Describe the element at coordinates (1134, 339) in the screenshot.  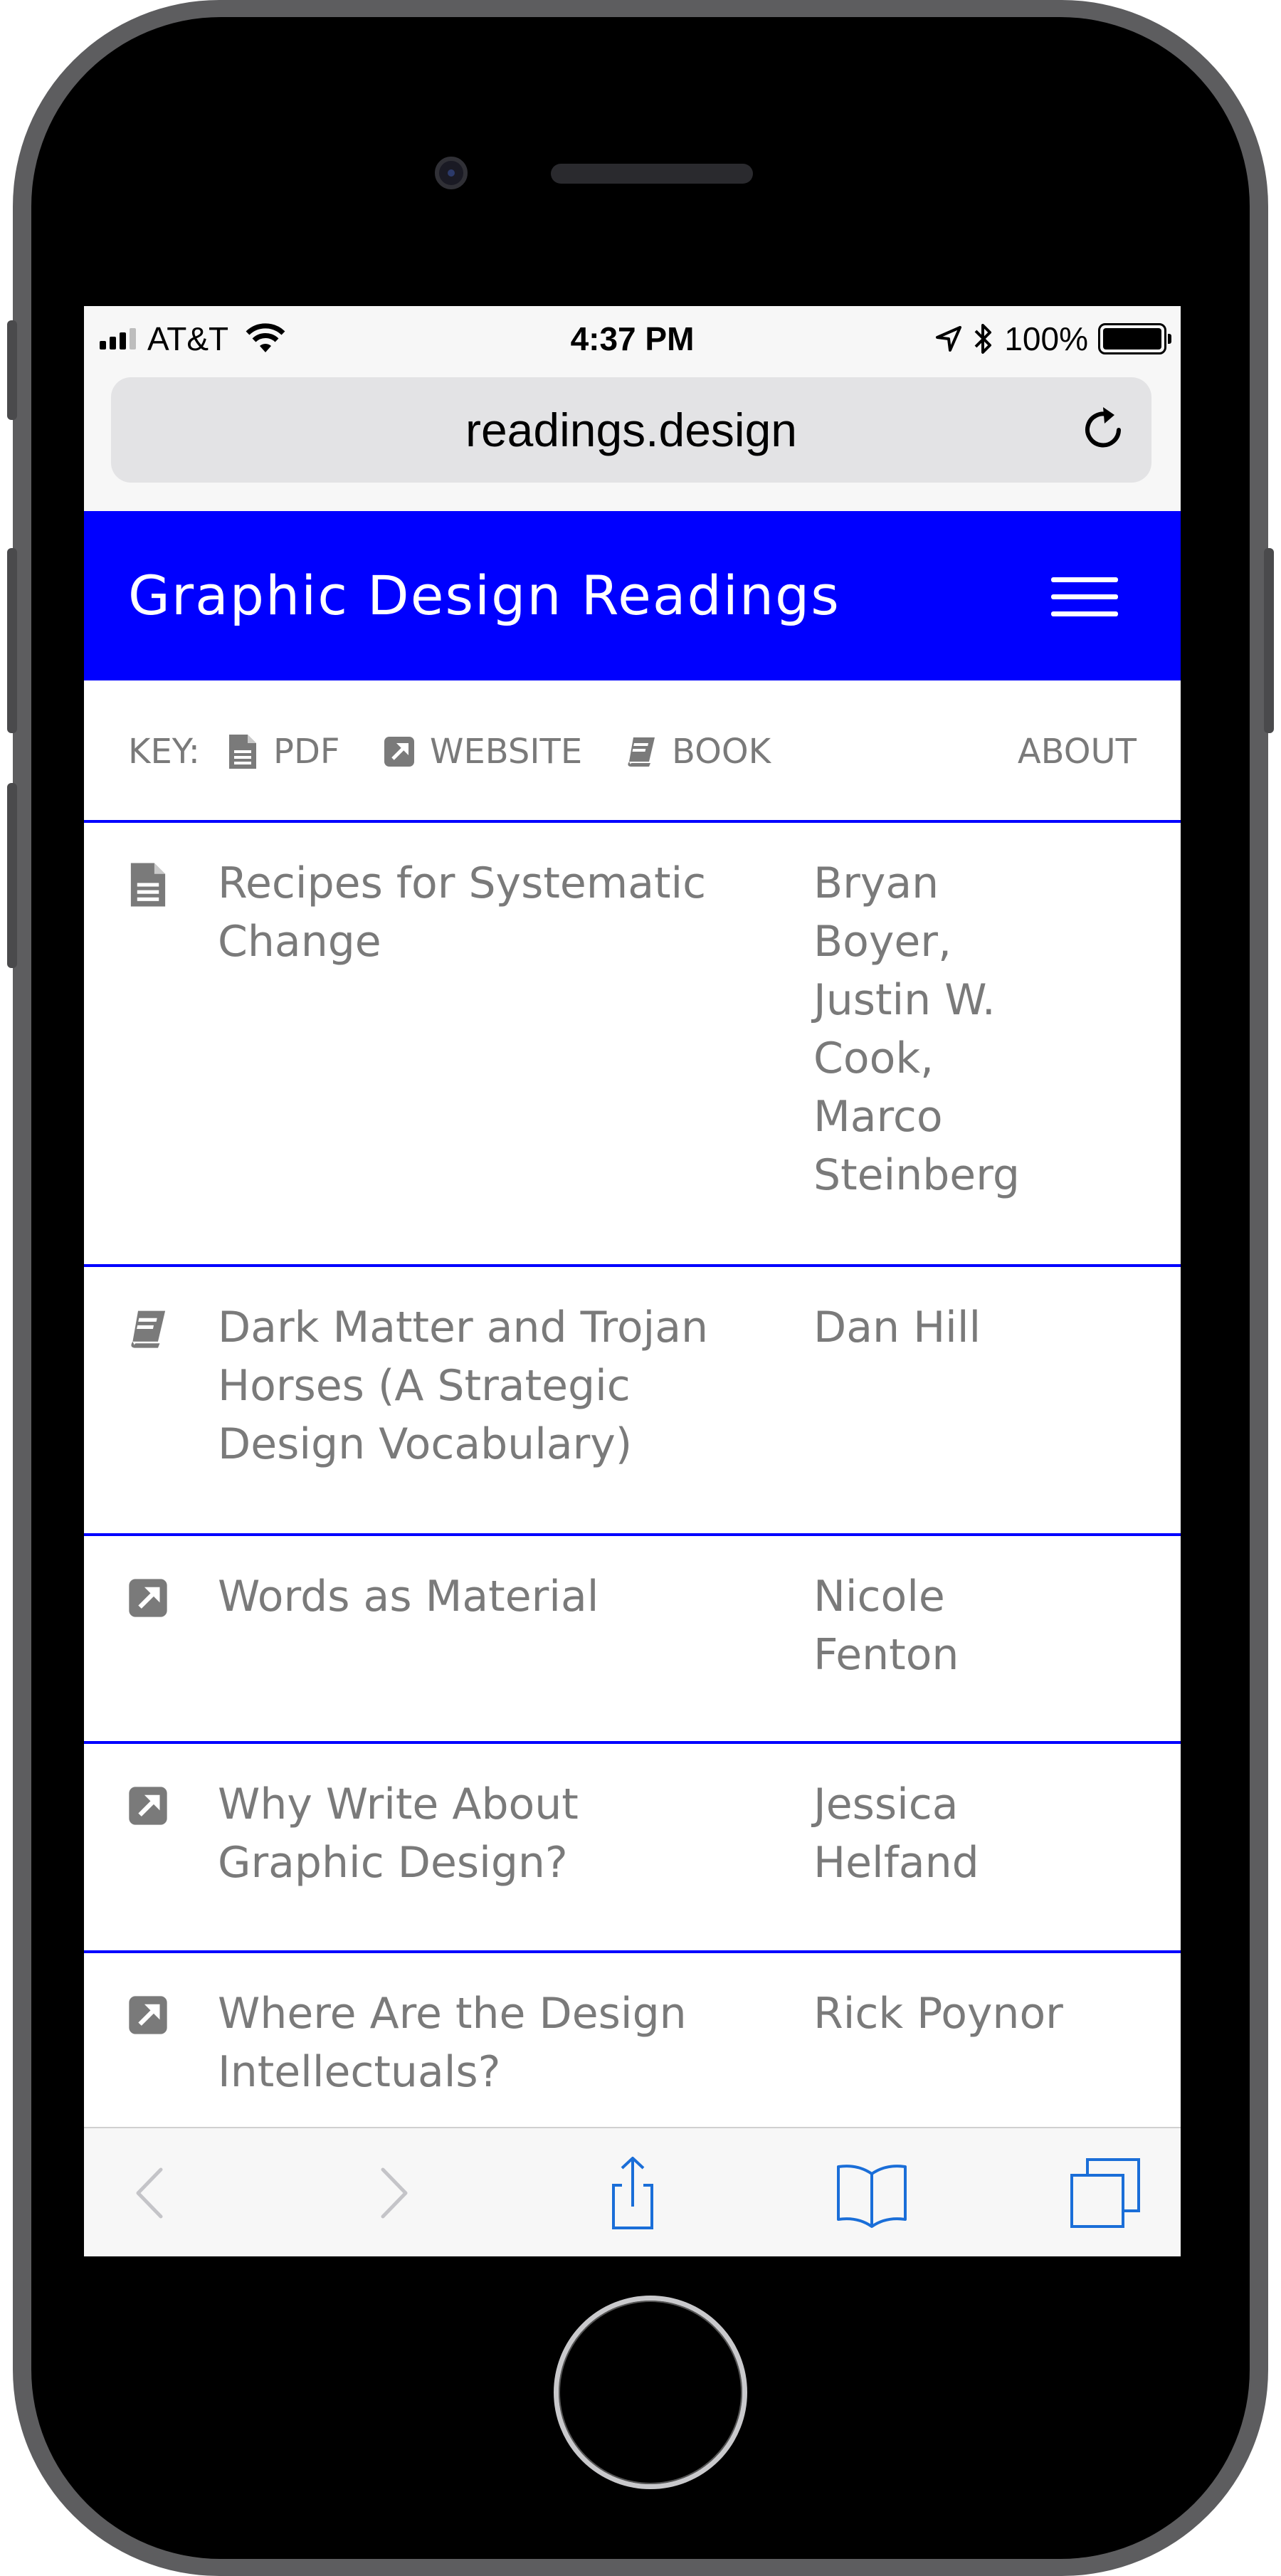
I see `battery-icon` at that location.